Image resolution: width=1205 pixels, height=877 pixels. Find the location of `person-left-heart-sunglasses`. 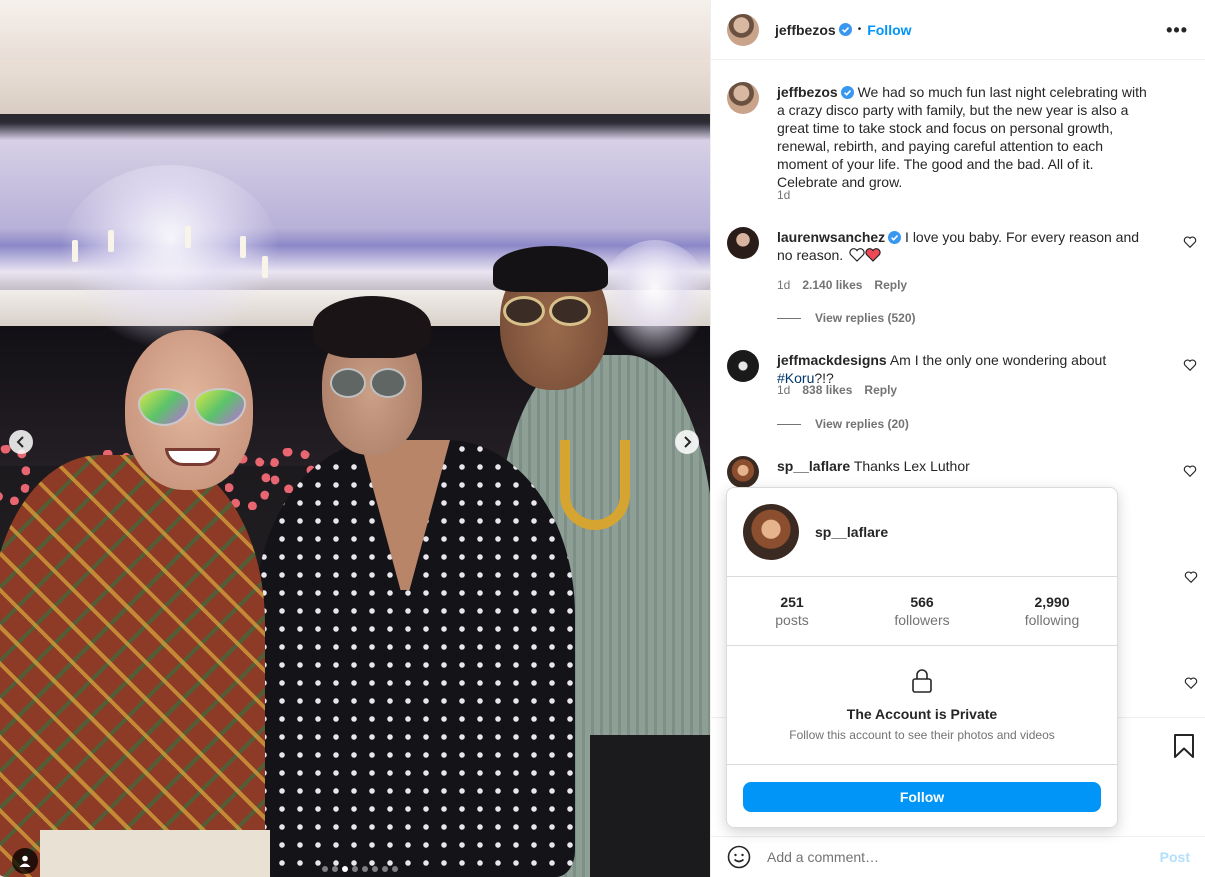

person-left-heart-sunglasses is located at coordinates (192, 407).